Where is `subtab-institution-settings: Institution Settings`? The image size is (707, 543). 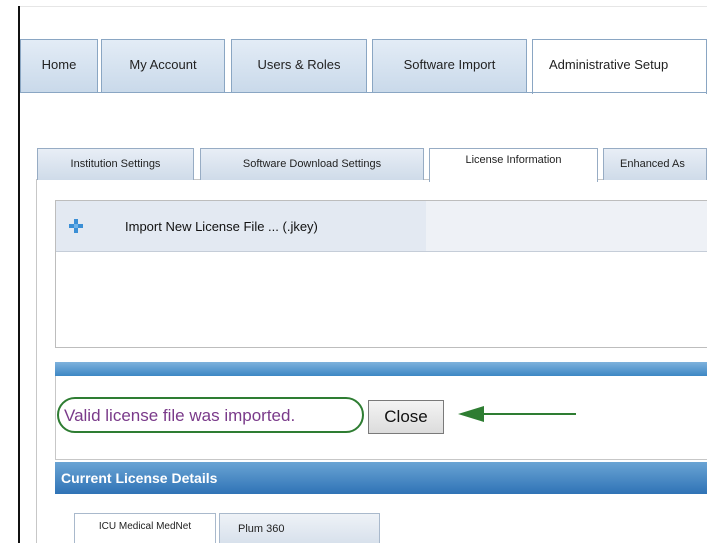
subtab-institution-settings: Institution Settings is located at coordinates (115, 164).